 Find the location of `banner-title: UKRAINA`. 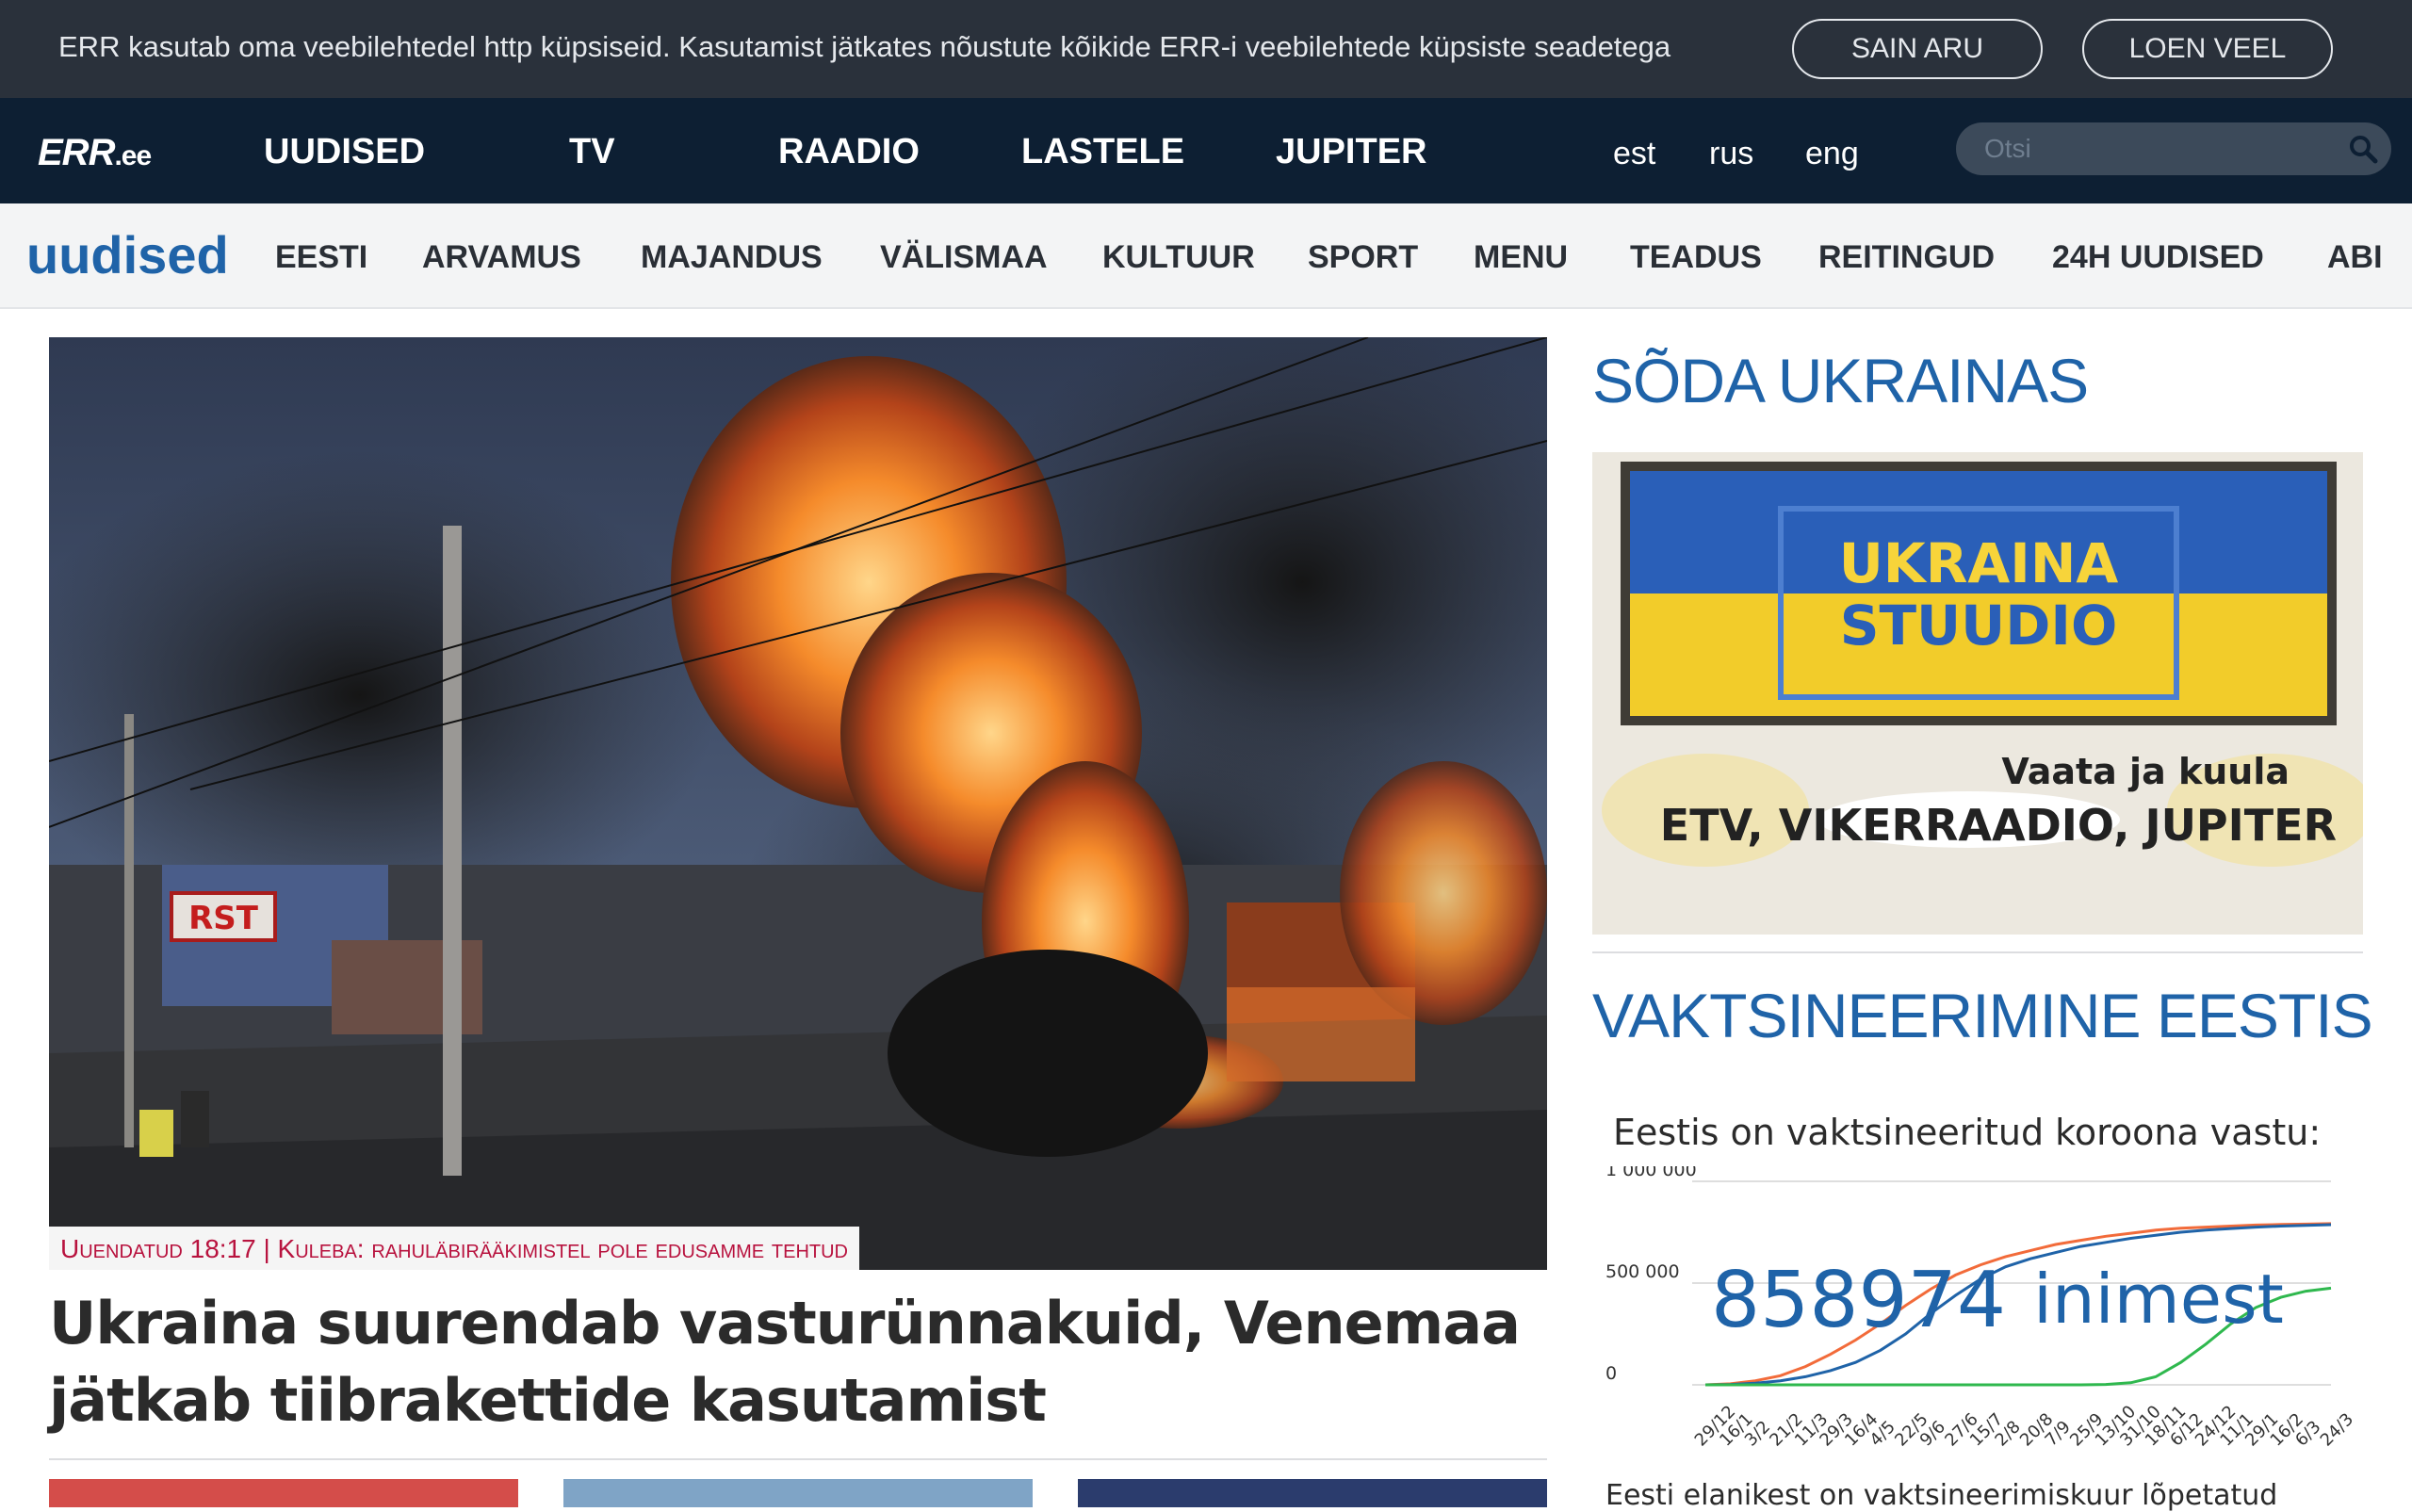

banner-title: UKRAINA is located at coordinates (1979, 563).